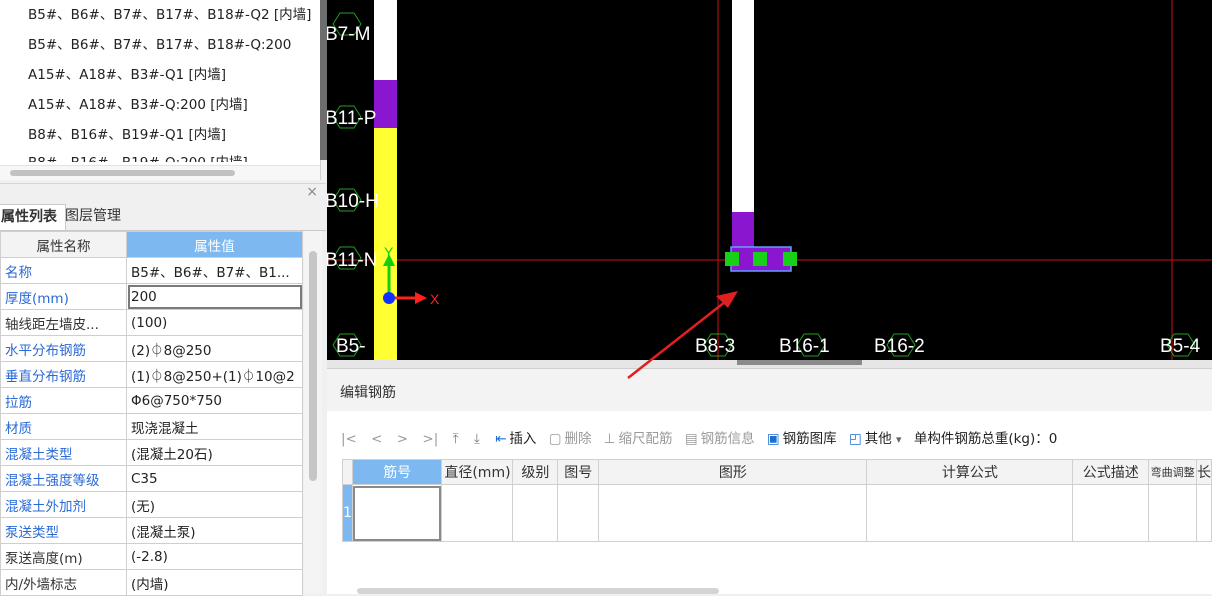 The image size is (1212, 596). Describe the element at coordinates (312, 192) in the screenshot. I see `close-icon: ×` at that location.